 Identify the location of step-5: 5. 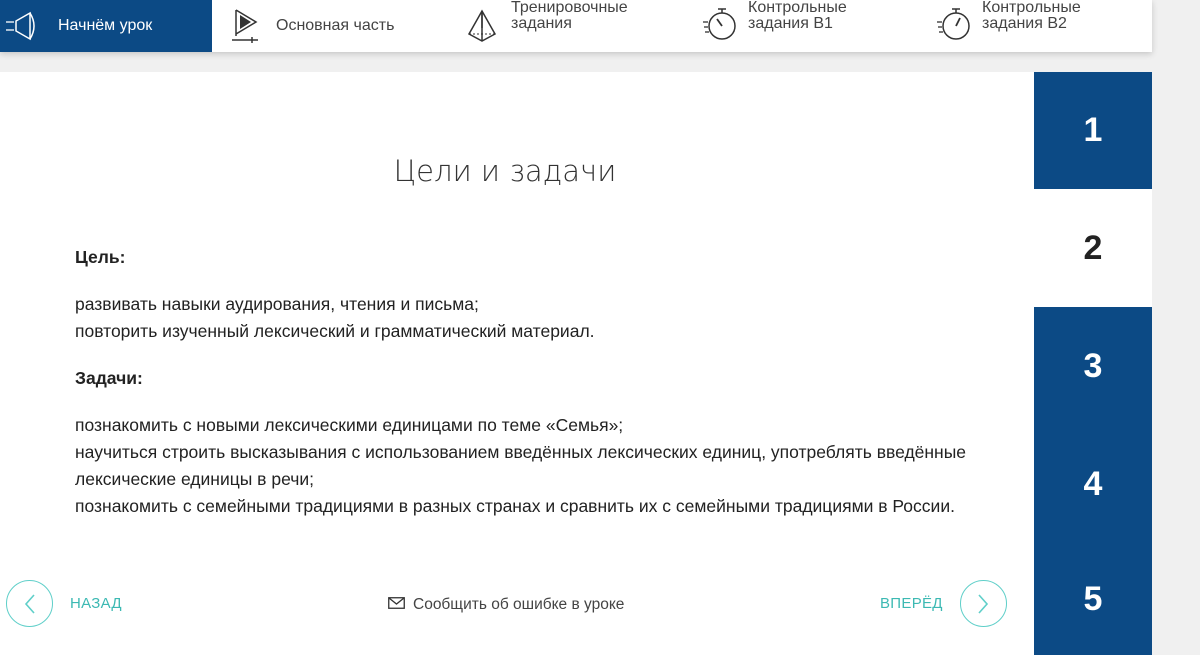
(1093, 599).